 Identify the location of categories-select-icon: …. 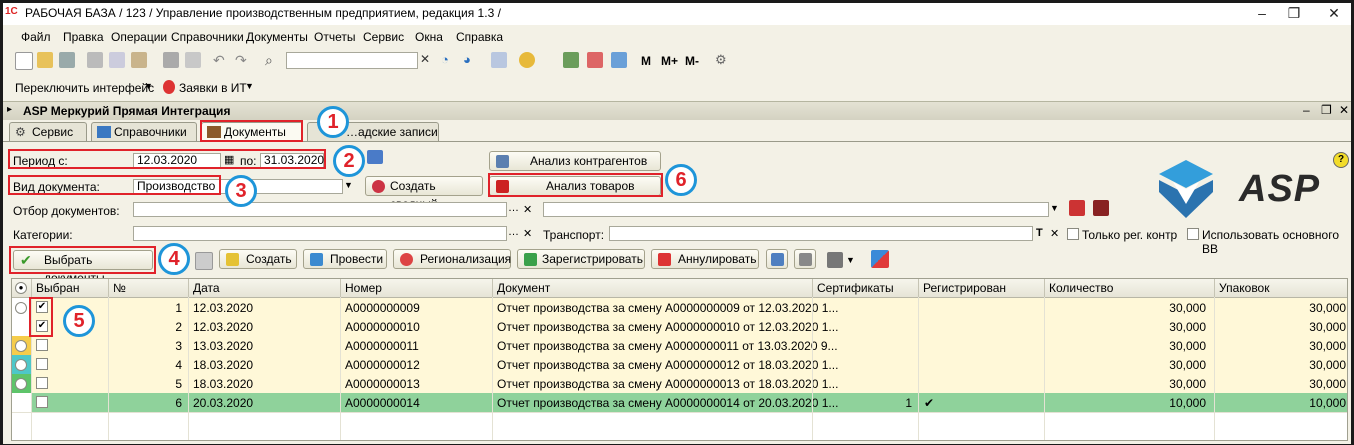
(513, 232).